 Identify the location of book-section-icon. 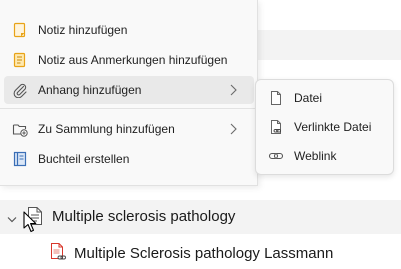
(20, 159).